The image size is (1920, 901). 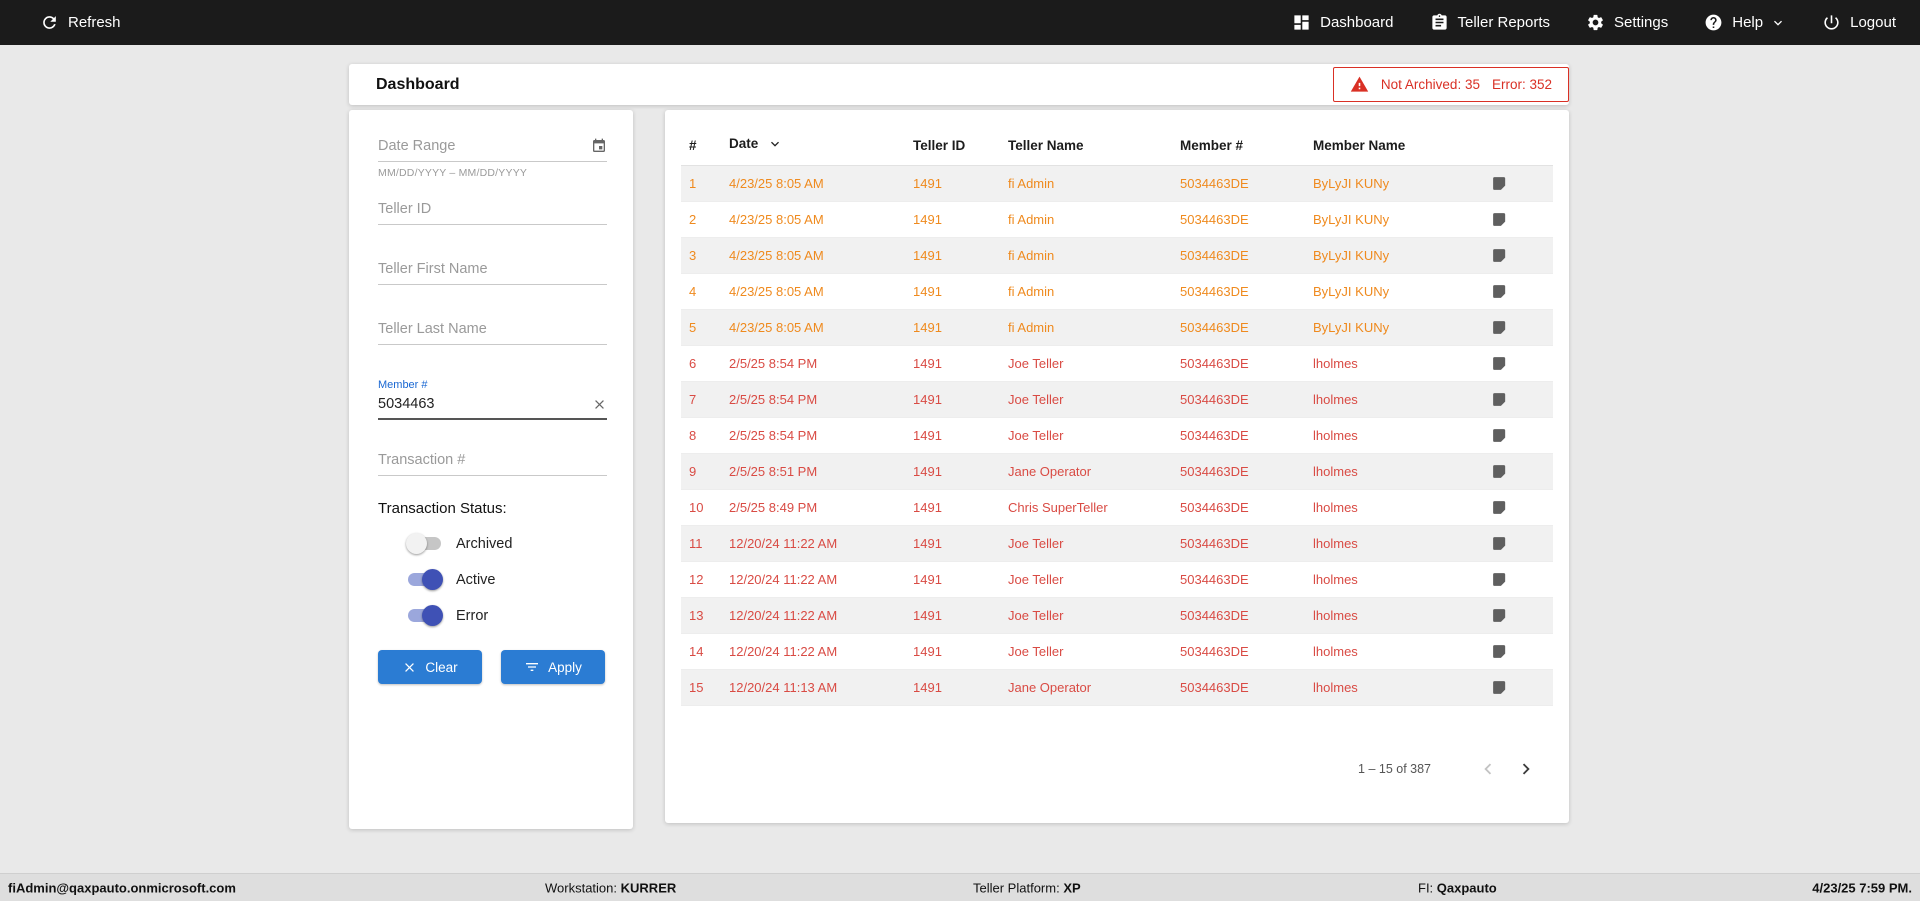 I want to click on member-number-field: Member #, so click(x=492, y=399).